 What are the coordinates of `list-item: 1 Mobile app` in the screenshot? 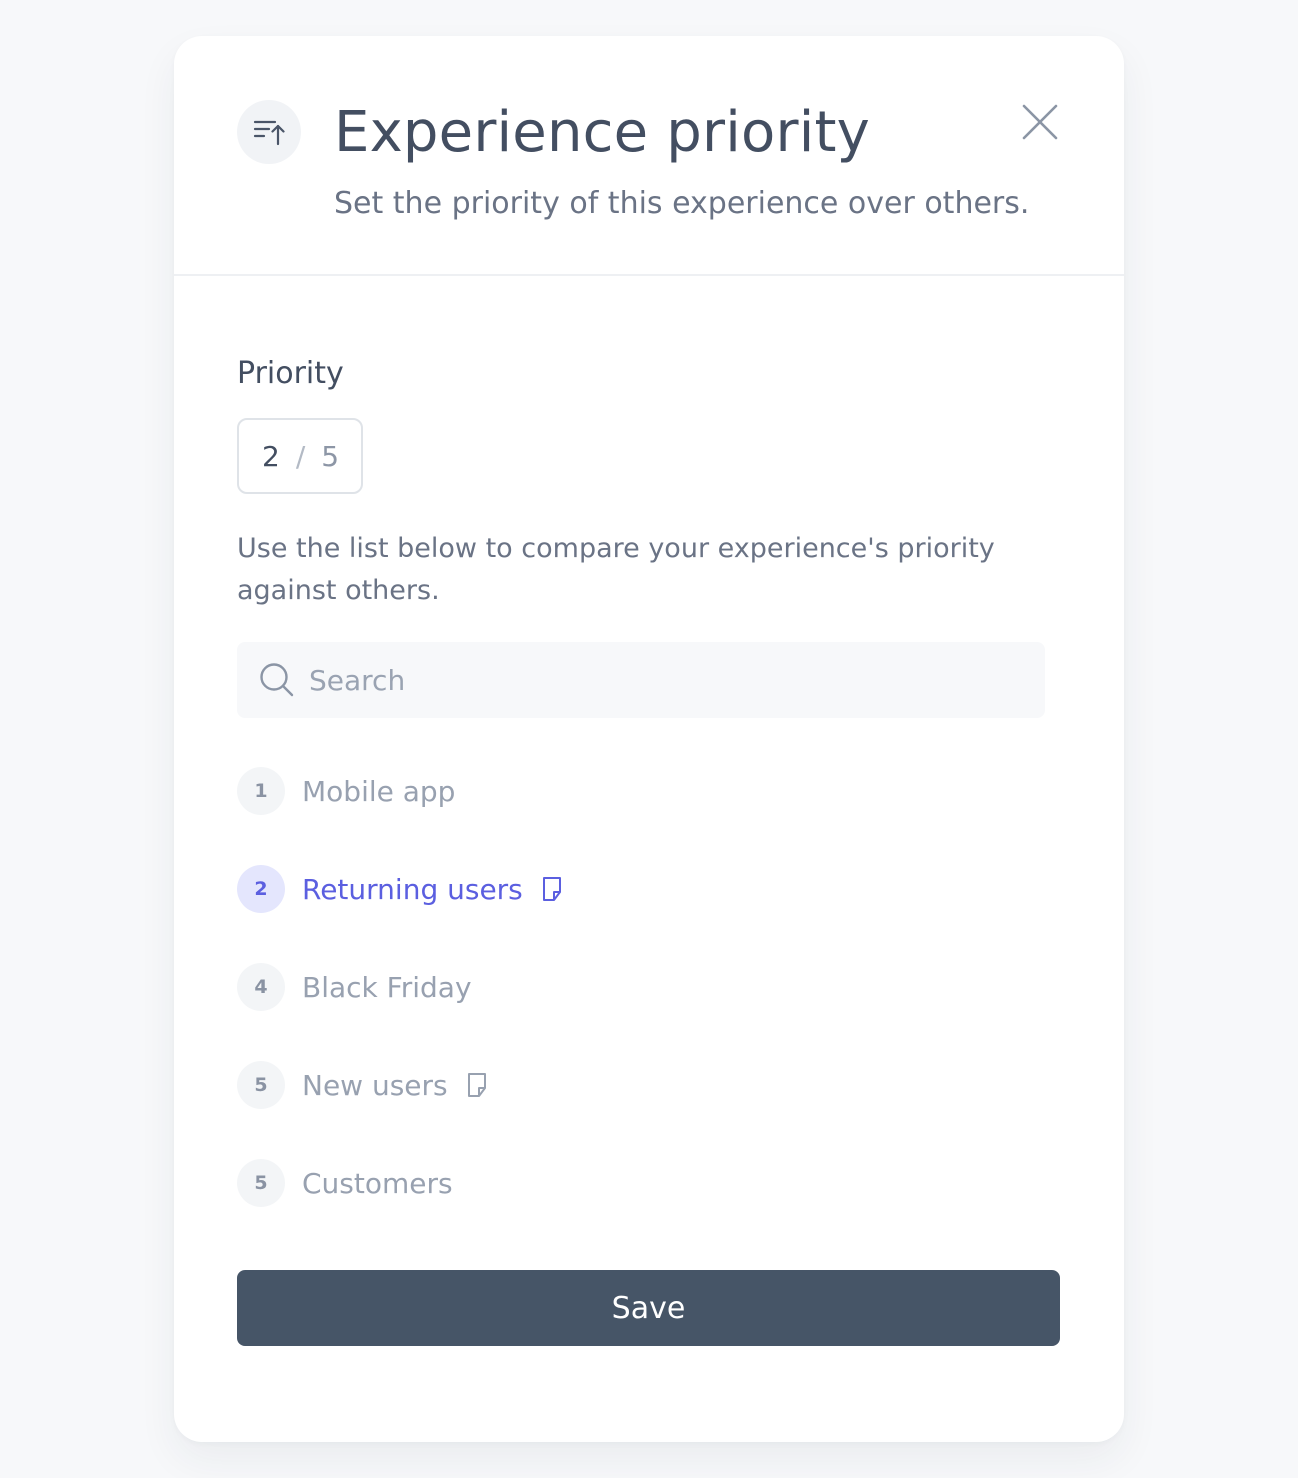 It's located at (346, 791).